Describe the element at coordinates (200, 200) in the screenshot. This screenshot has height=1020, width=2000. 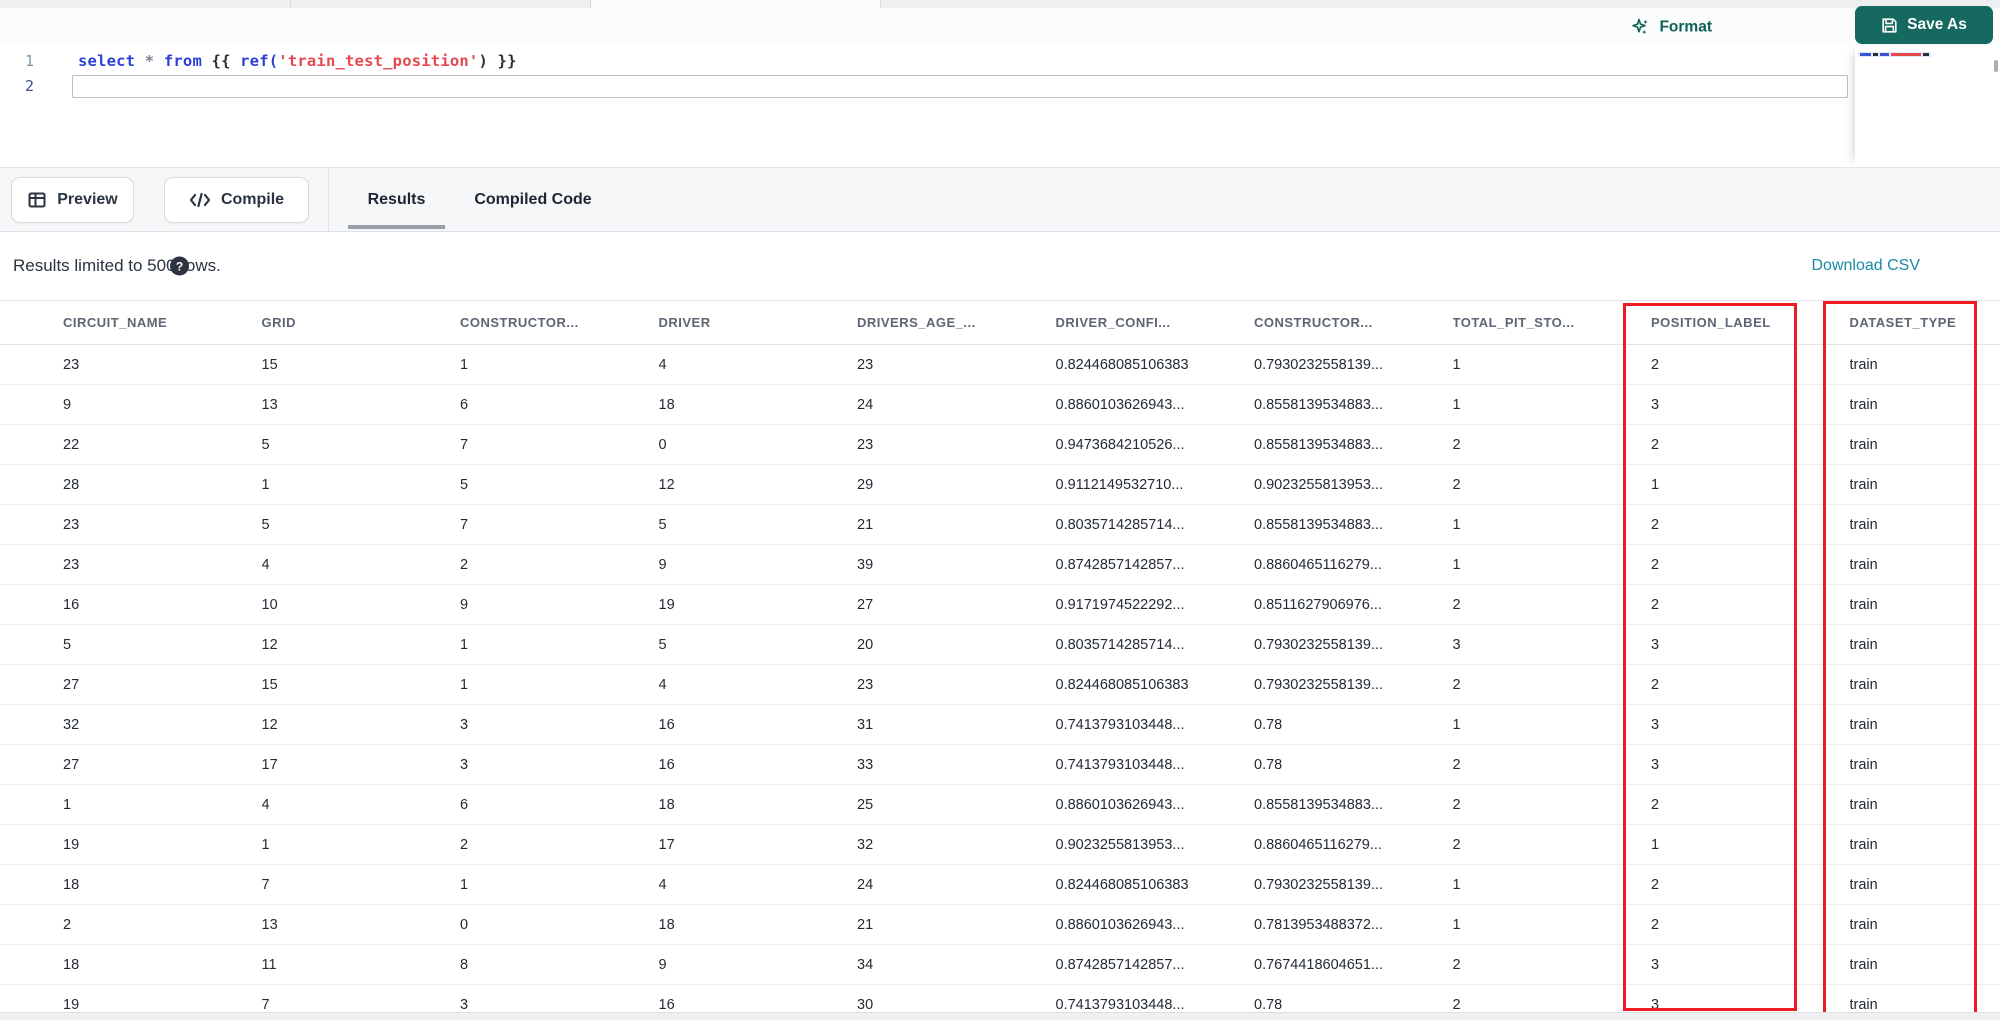
I see `code-icon` at that location.